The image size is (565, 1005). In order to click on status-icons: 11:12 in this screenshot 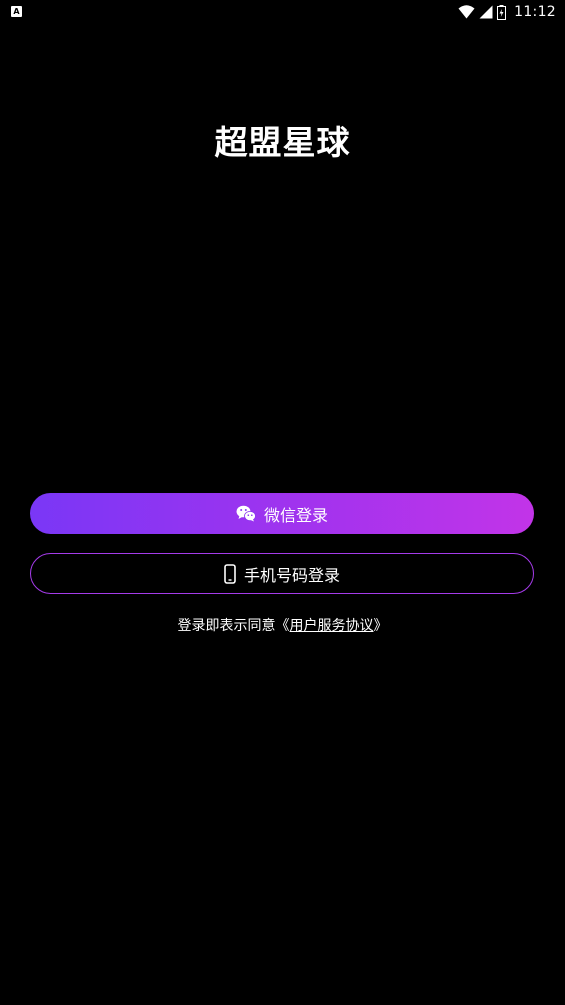, I will do `click(507, 12)`.